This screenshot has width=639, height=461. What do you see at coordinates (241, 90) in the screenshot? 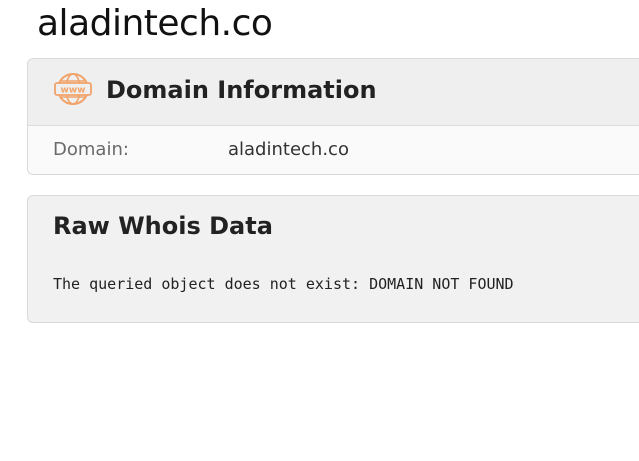
I see `domain-information-title: Domain Information` at bounding box center [241, 90].